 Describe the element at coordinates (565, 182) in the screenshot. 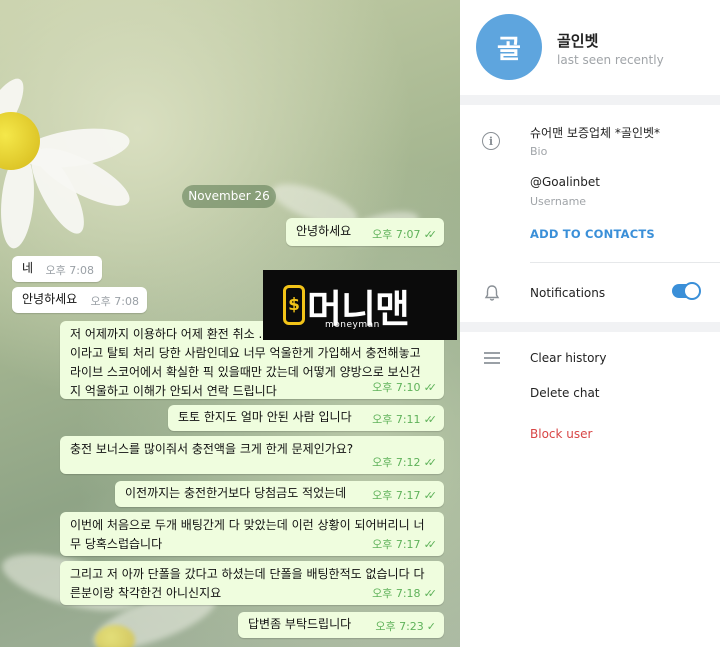

I see `username-value: @Goalinbet` at that location.